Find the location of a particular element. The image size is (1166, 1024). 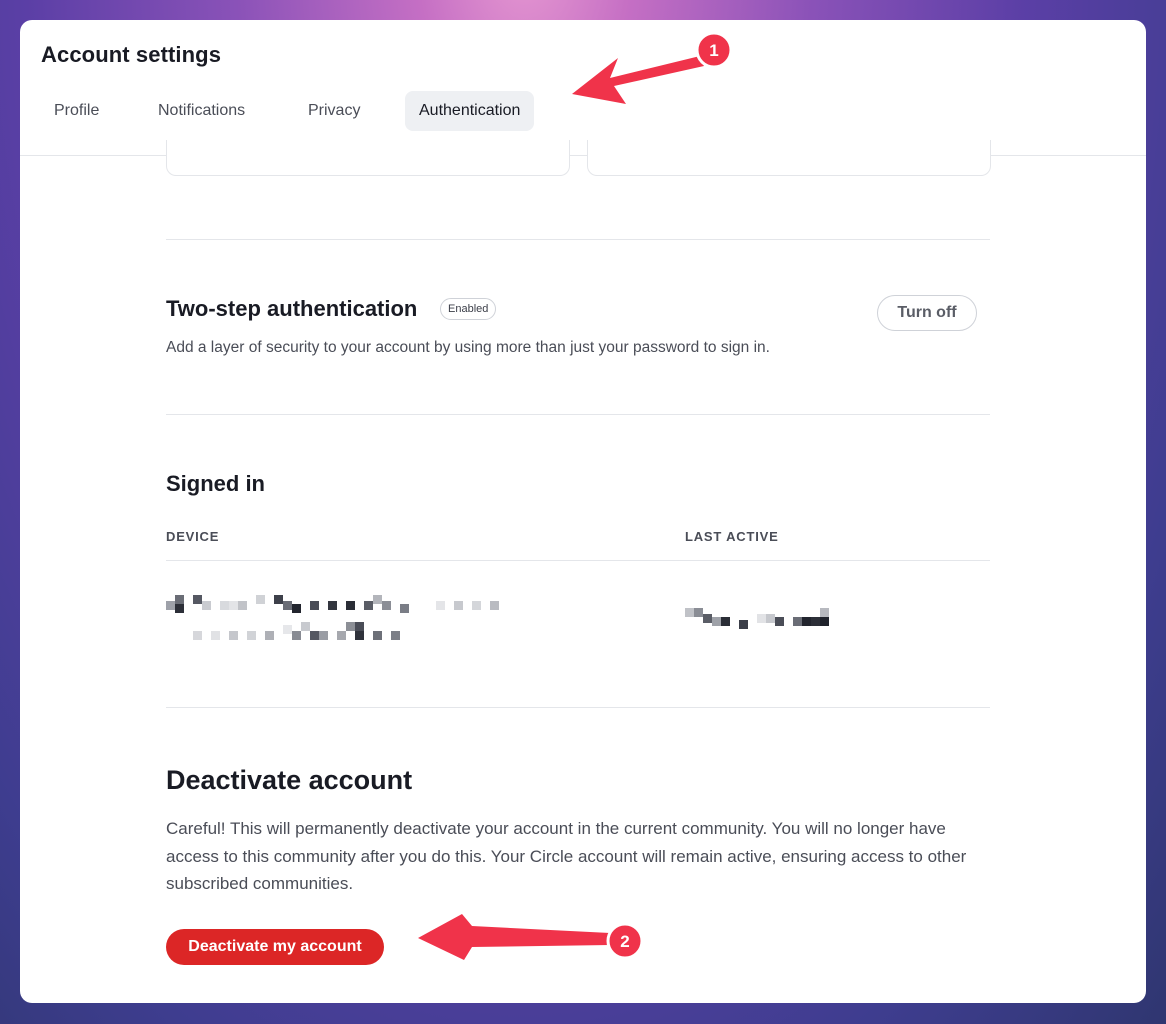

annotation-label-1: 1 is located at coordinates (713, 50).